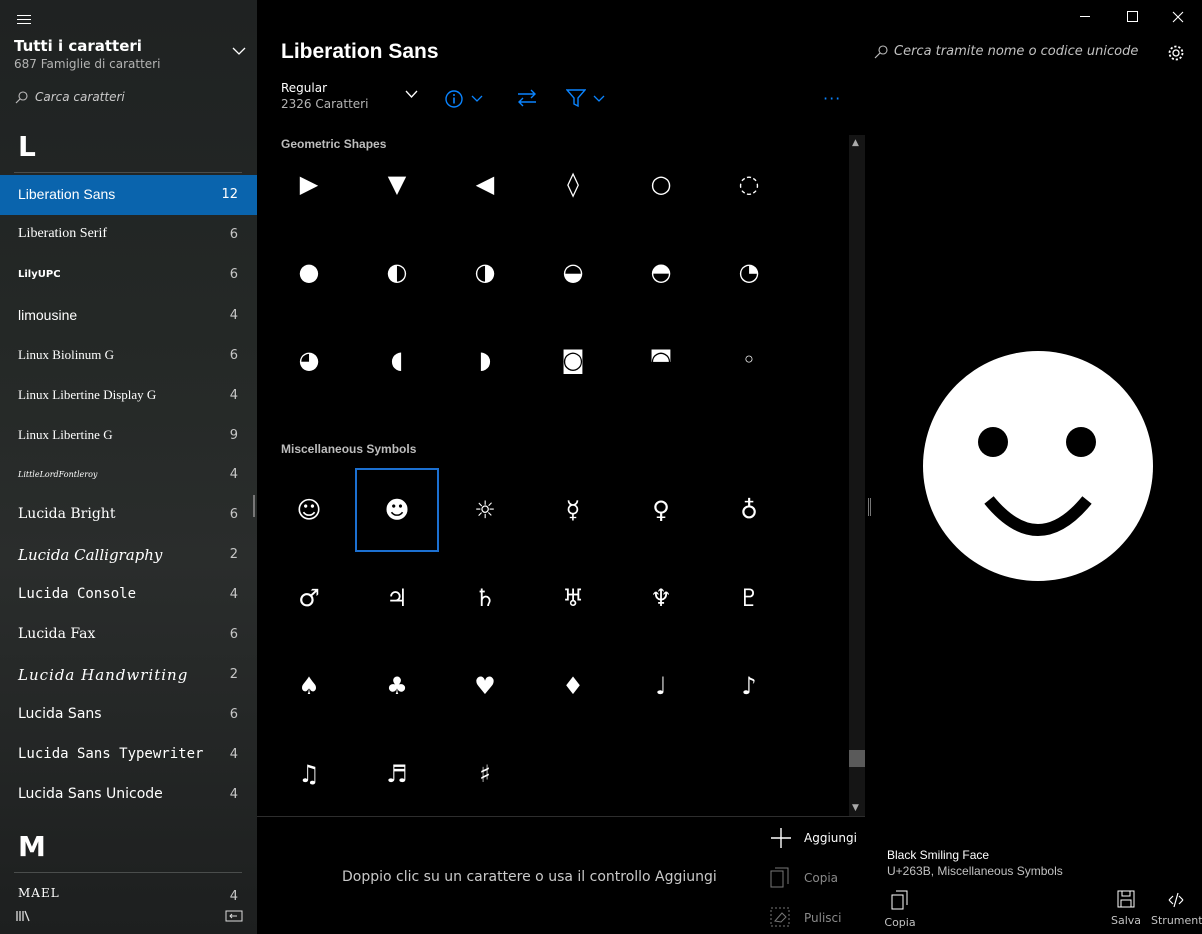 This screenshot has height=934, width=1202. Describe the element at coordinates (78, 46) in the screenshot. I see `font-collection-title: Tutti i caratteri` at that location.